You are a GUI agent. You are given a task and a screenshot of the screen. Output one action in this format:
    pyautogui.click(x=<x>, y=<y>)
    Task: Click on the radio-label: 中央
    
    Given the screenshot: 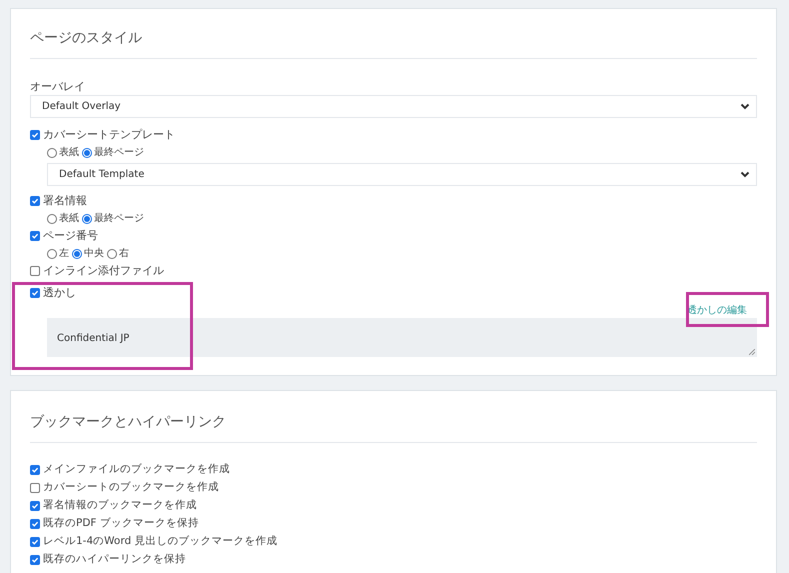 What is the action you would take?
    pyautogui.click(x=94, y=253)
    